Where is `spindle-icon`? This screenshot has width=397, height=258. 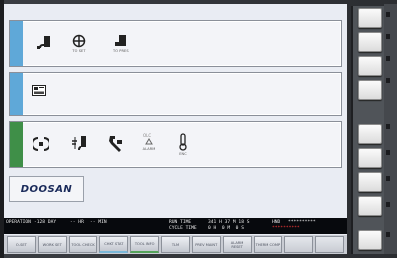 spindle-icon is located at coordinates (41, 144).